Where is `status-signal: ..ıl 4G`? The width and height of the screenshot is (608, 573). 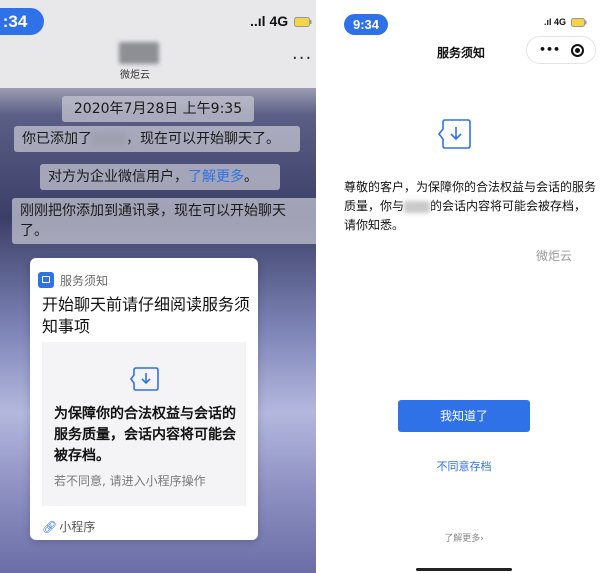 status-signal: ..ıl 4G is located at coordinates (281, 21).